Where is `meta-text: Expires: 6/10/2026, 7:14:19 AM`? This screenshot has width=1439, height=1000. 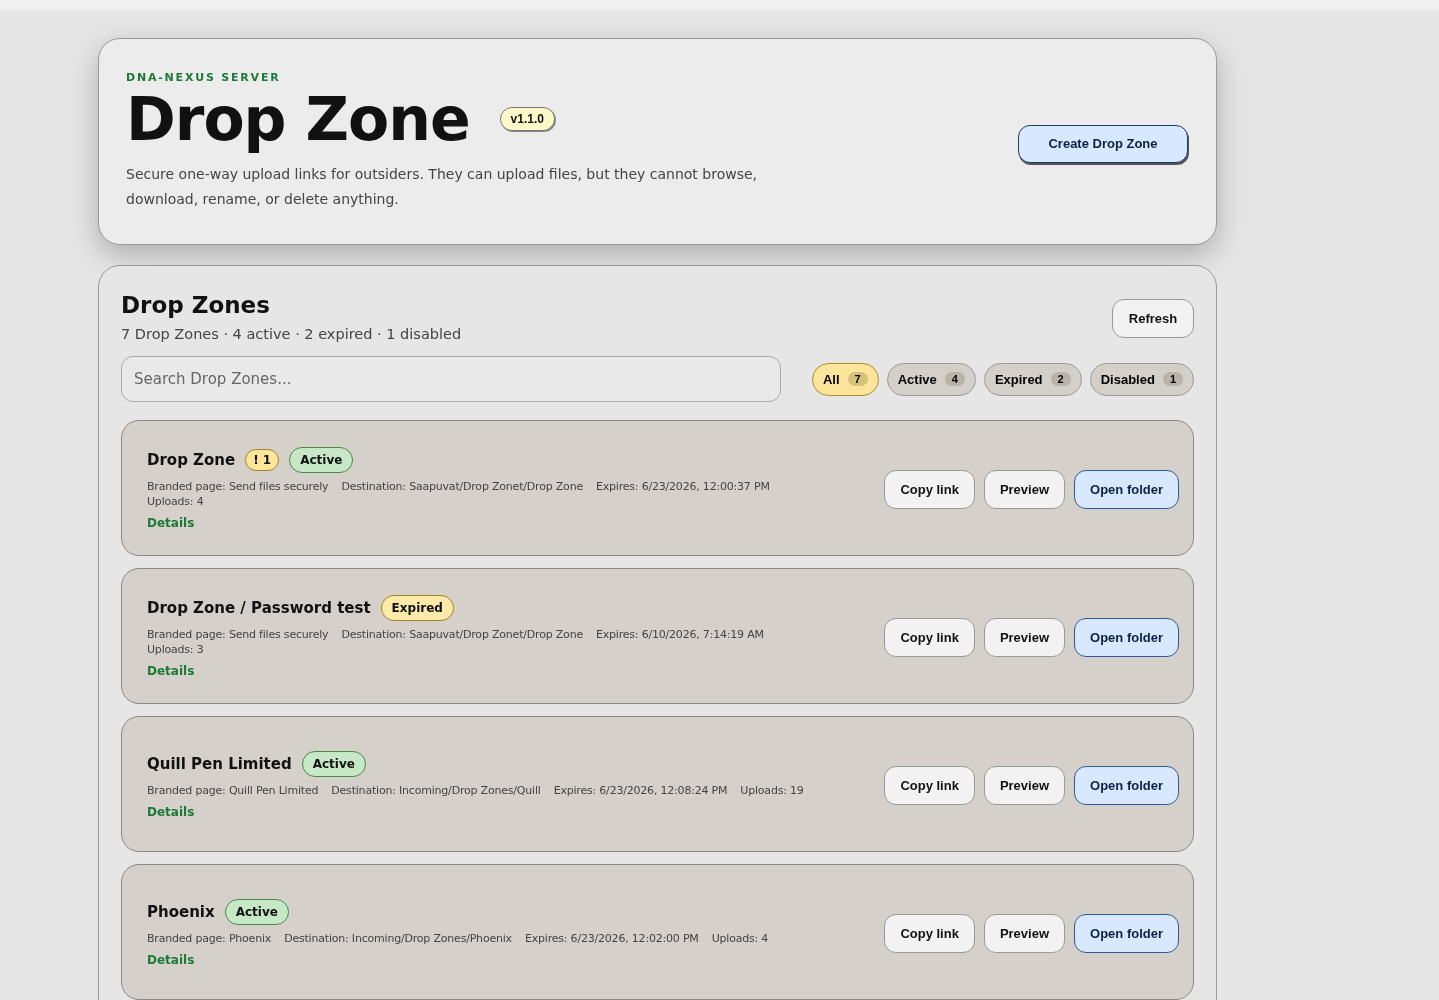 meta-text: Expires: 6/10/2026, 7:14:19 AM is located at coordinates (679, 634).